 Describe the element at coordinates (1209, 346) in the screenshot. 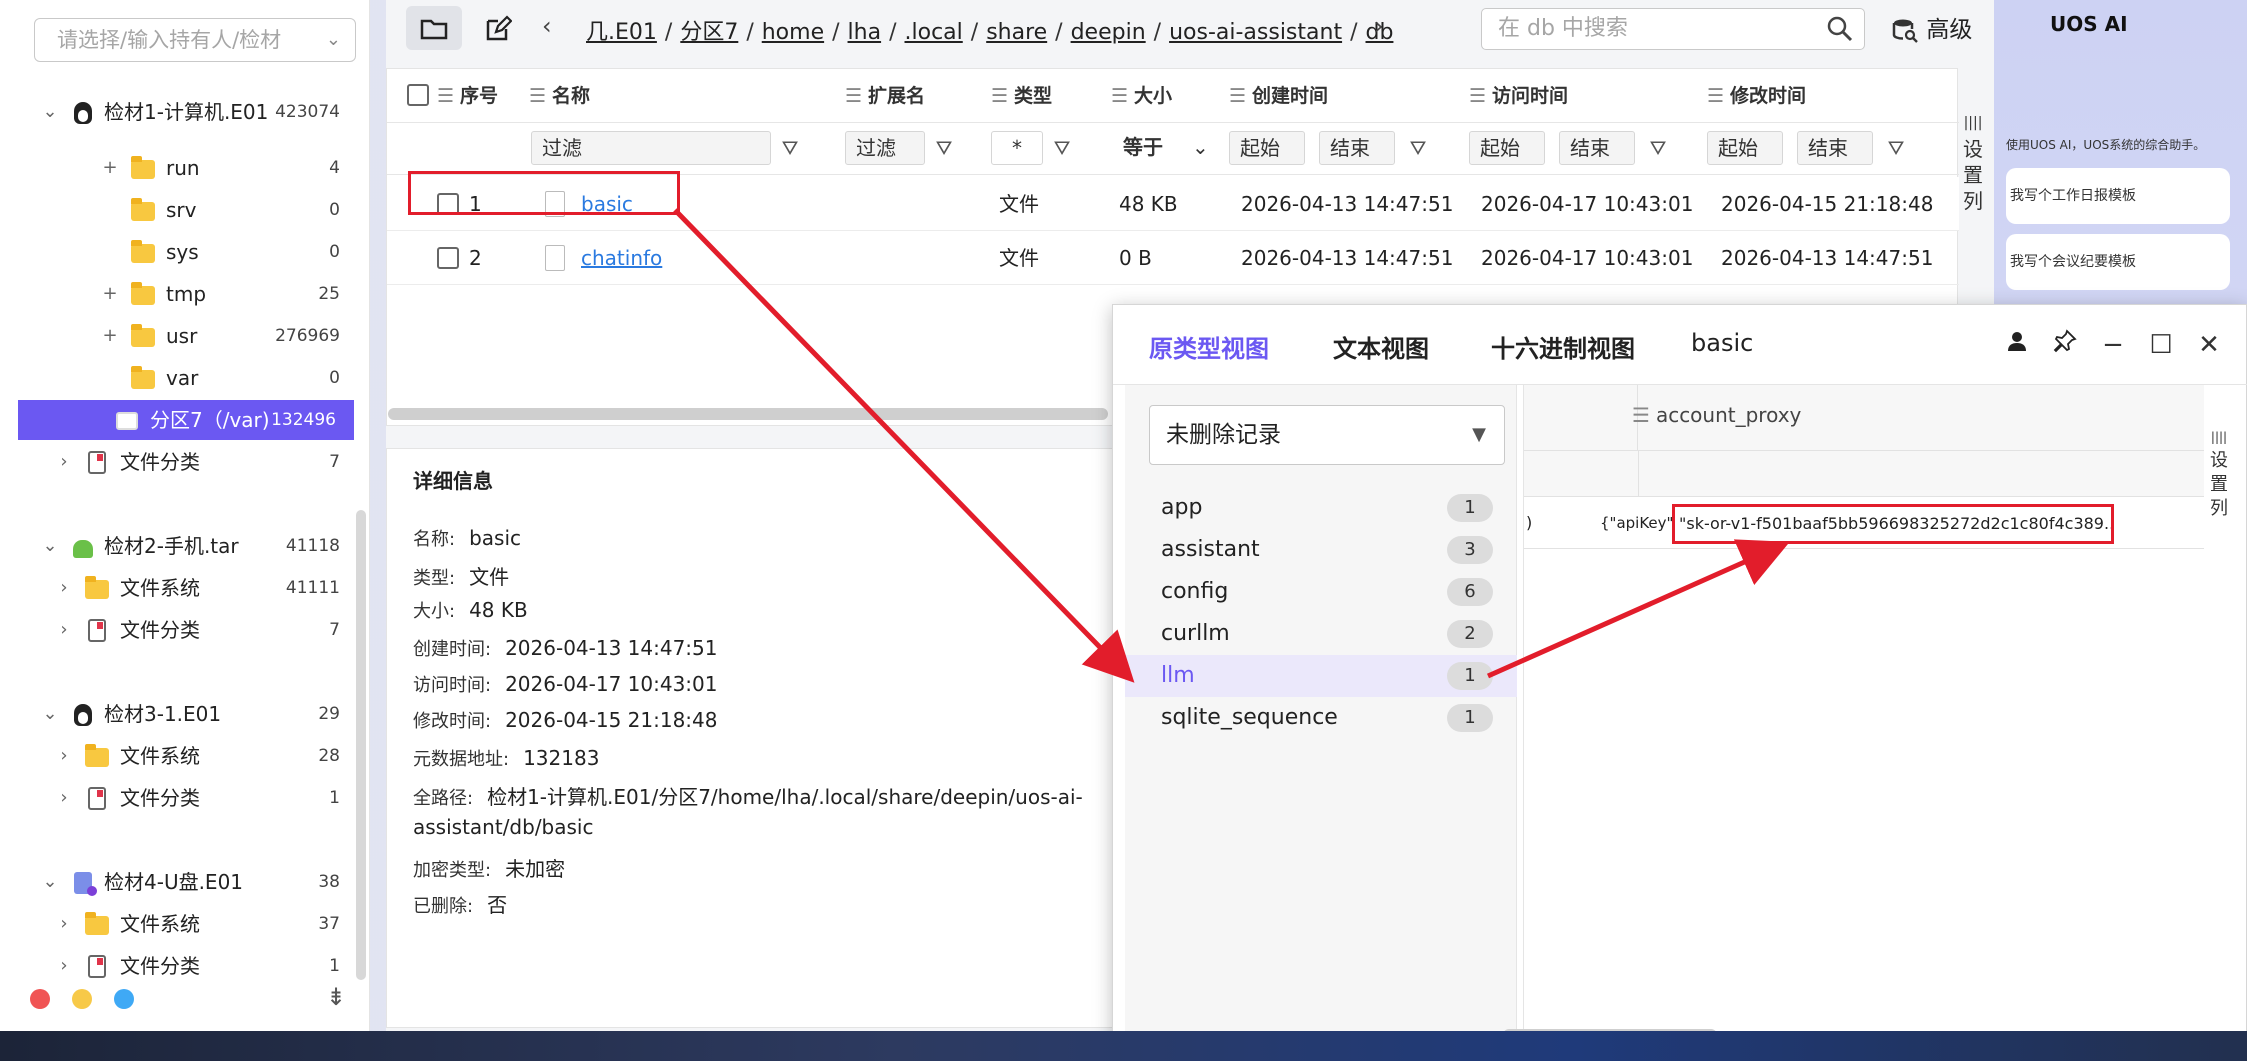

I see `tab-native-view: 原类型视图` at that location.